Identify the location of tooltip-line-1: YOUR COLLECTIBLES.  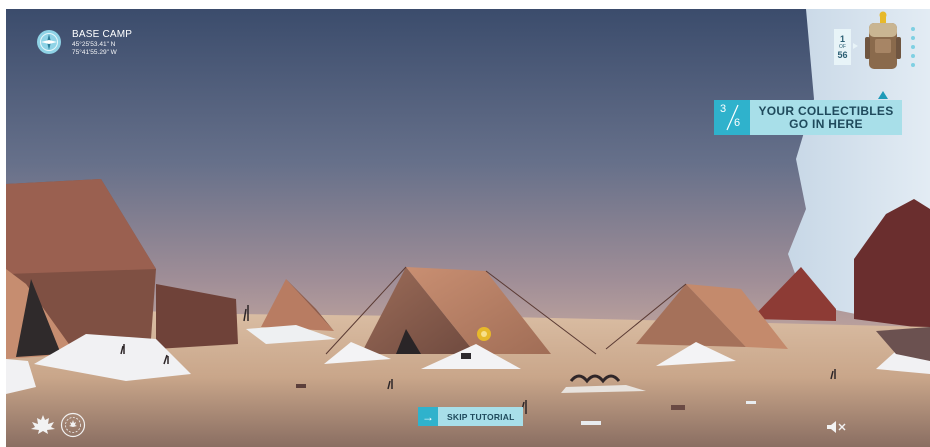
(826, 110).